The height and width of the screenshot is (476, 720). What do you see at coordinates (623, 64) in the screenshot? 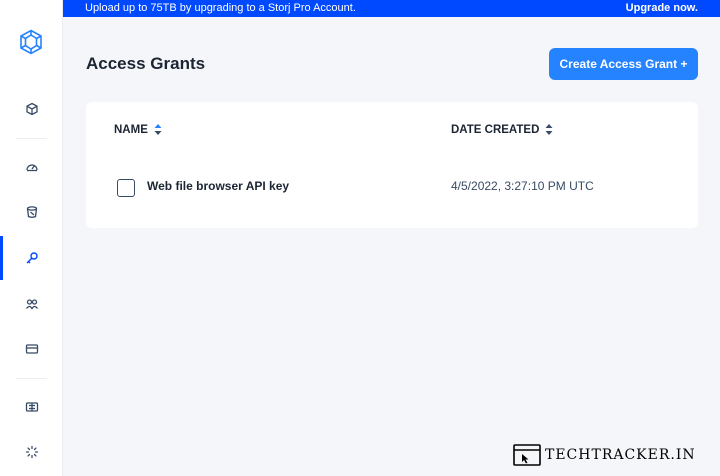
I see `create-access-grant-button: Create Access Grant +` at bounding box center [623, 64].